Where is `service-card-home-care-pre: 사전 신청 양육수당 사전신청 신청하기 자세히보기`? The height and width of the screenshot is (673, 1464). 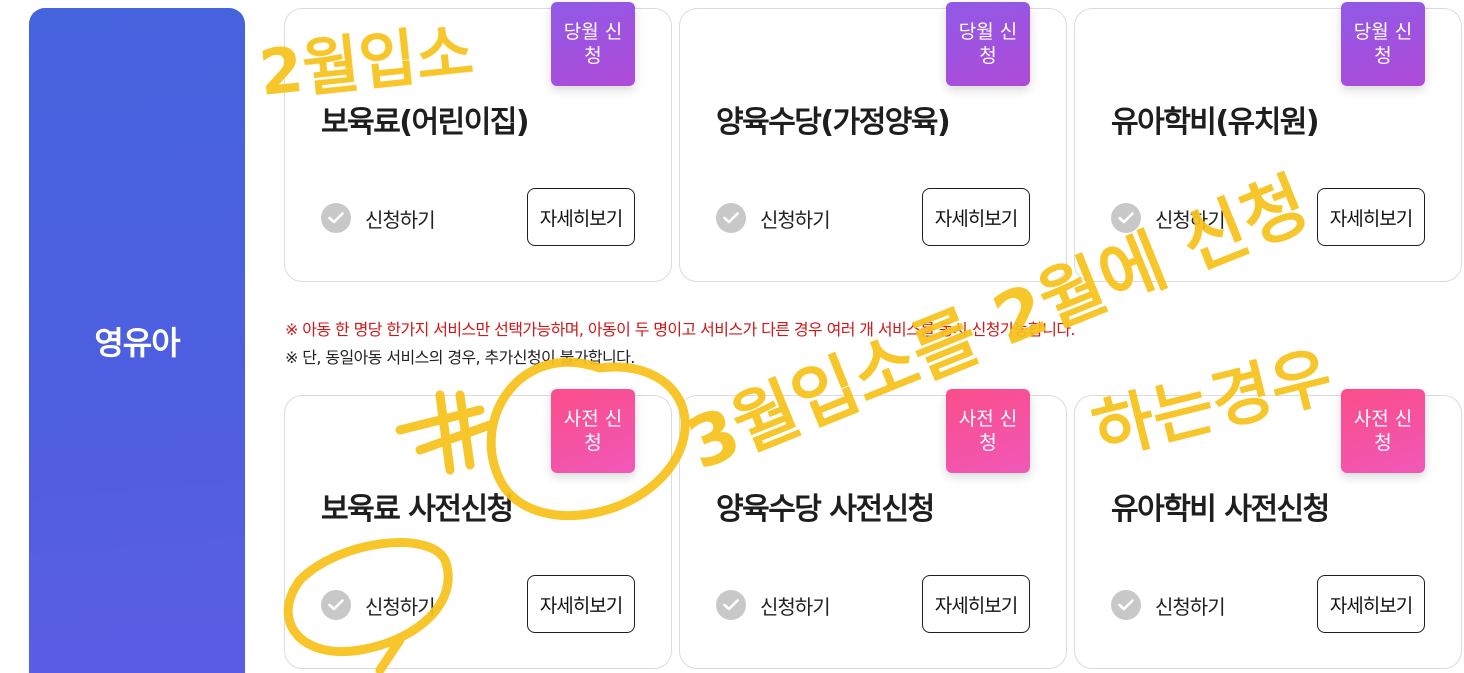 service-card-home-care-pre: 사전 신청 양육수당 사전신청 신청하기 자세히보기 is located at coordinates (873, 529).